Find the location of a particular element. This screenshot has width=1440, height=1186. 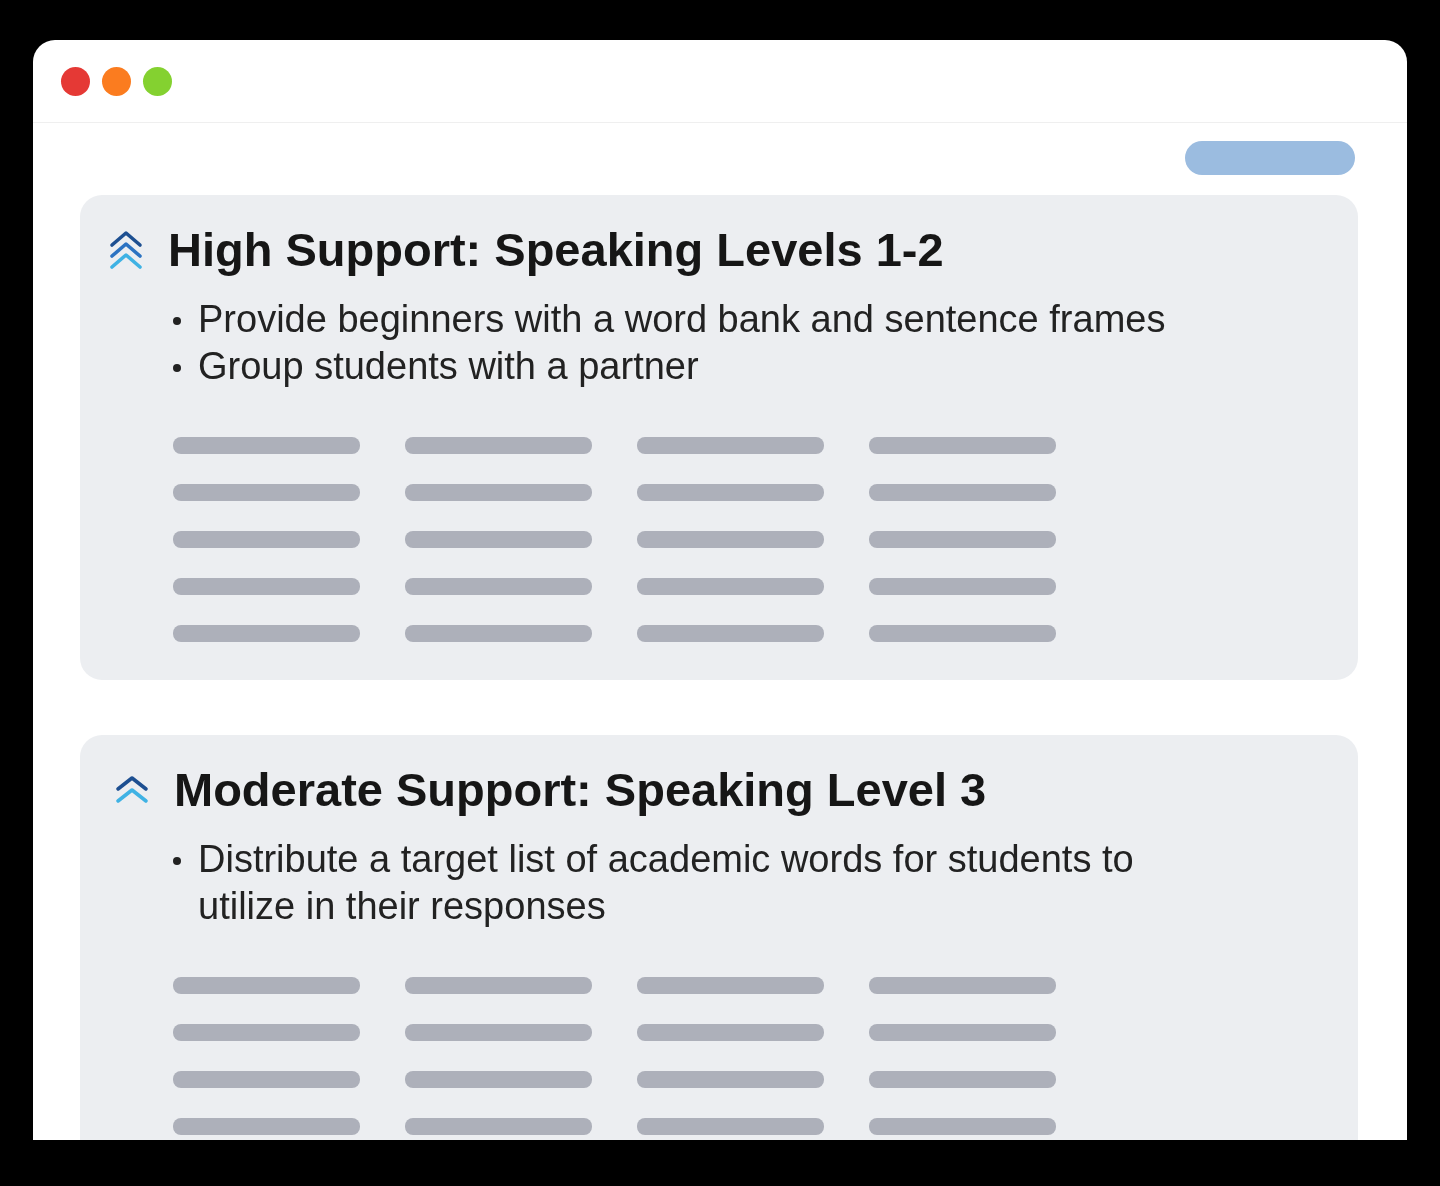

bullet-text: Group students with a partner is located at coordinates (448, 366).